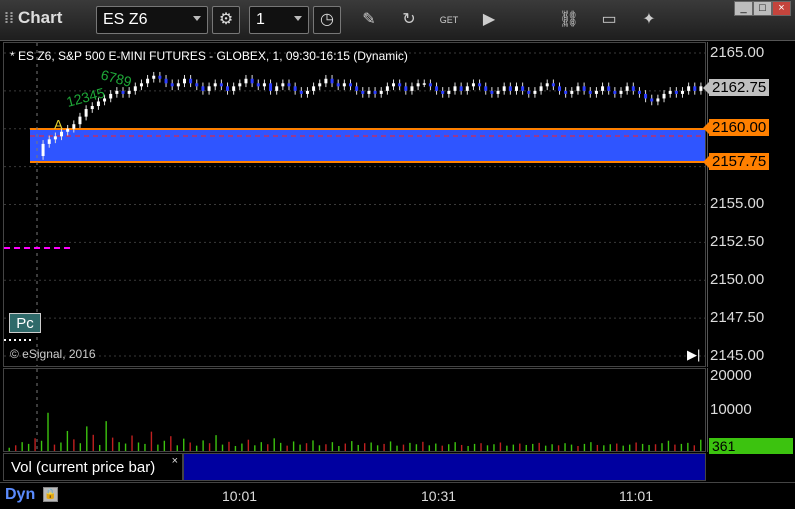  Describe the element at coordinates (33, 18) in the screenshot. I see `window-title: ⁞⁞ Chart` at that location.